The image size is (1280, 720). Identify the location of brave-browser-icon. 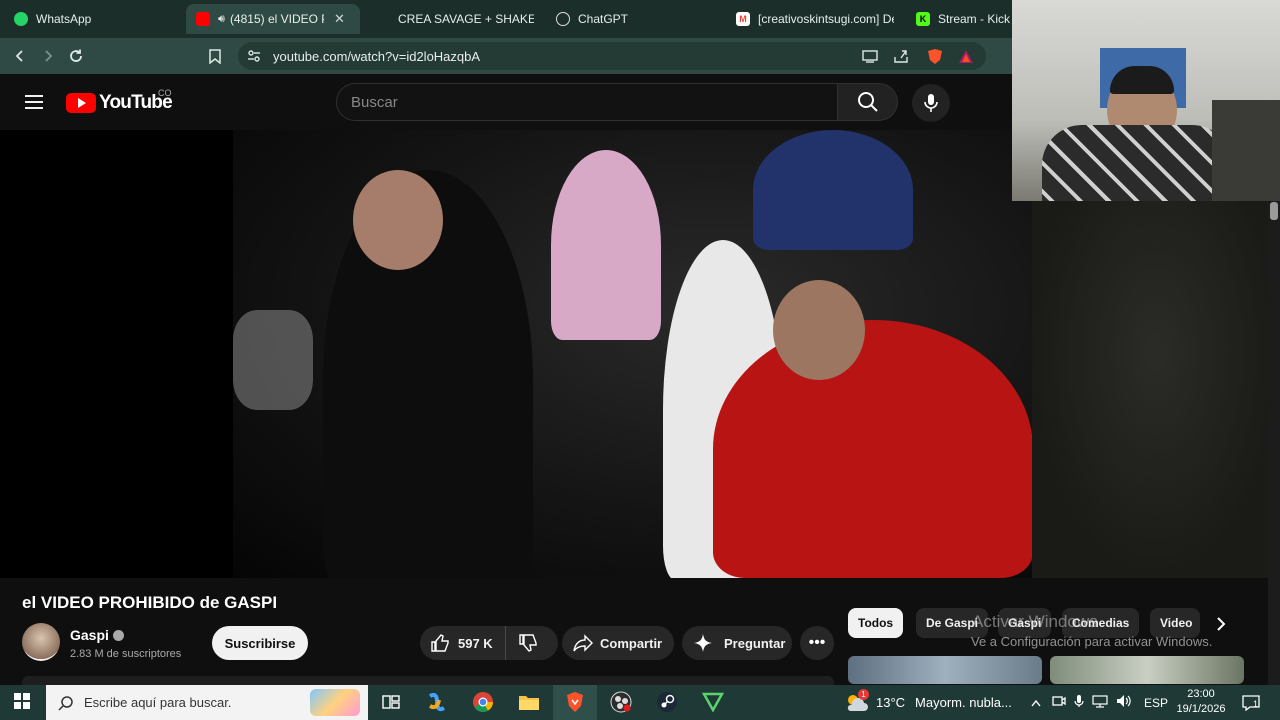
(575, 702).